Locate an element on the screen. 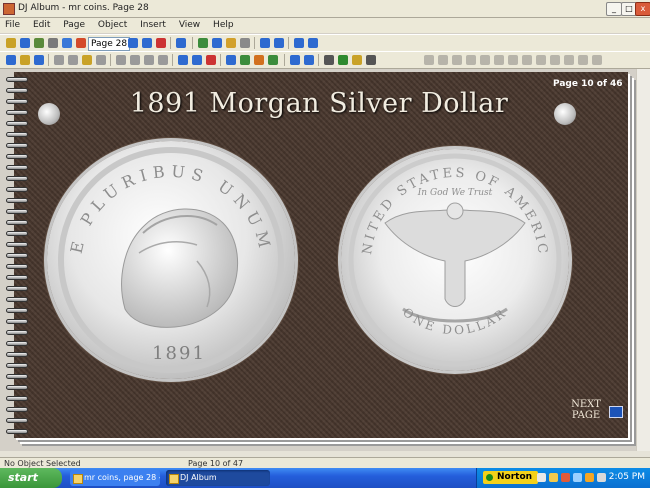 The image size is (650, 488). music-icon is located at coordinates (343, 60).